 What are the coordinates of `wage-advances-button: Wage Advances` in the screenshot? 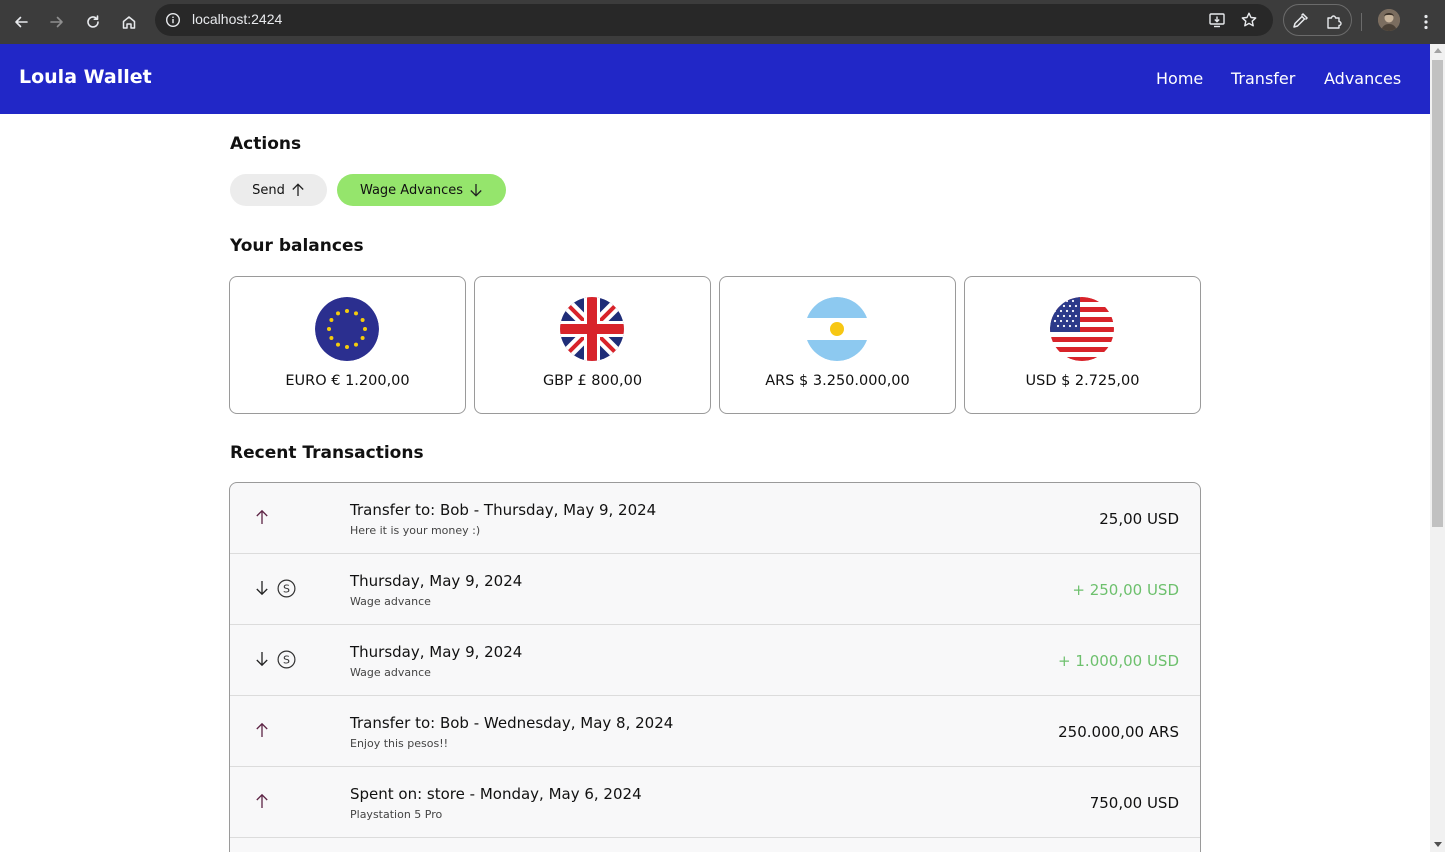 It's located at (421, 190).